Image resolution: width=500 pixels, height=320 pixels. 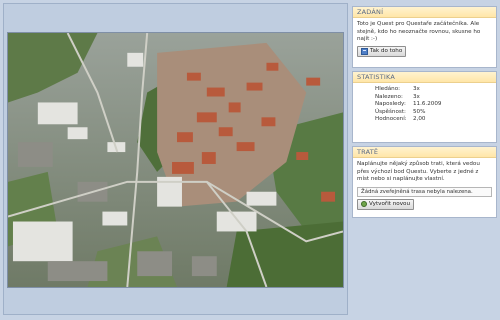 I want to click on stat-row: Nalezeno: 3x, so click(x=424, y=98).